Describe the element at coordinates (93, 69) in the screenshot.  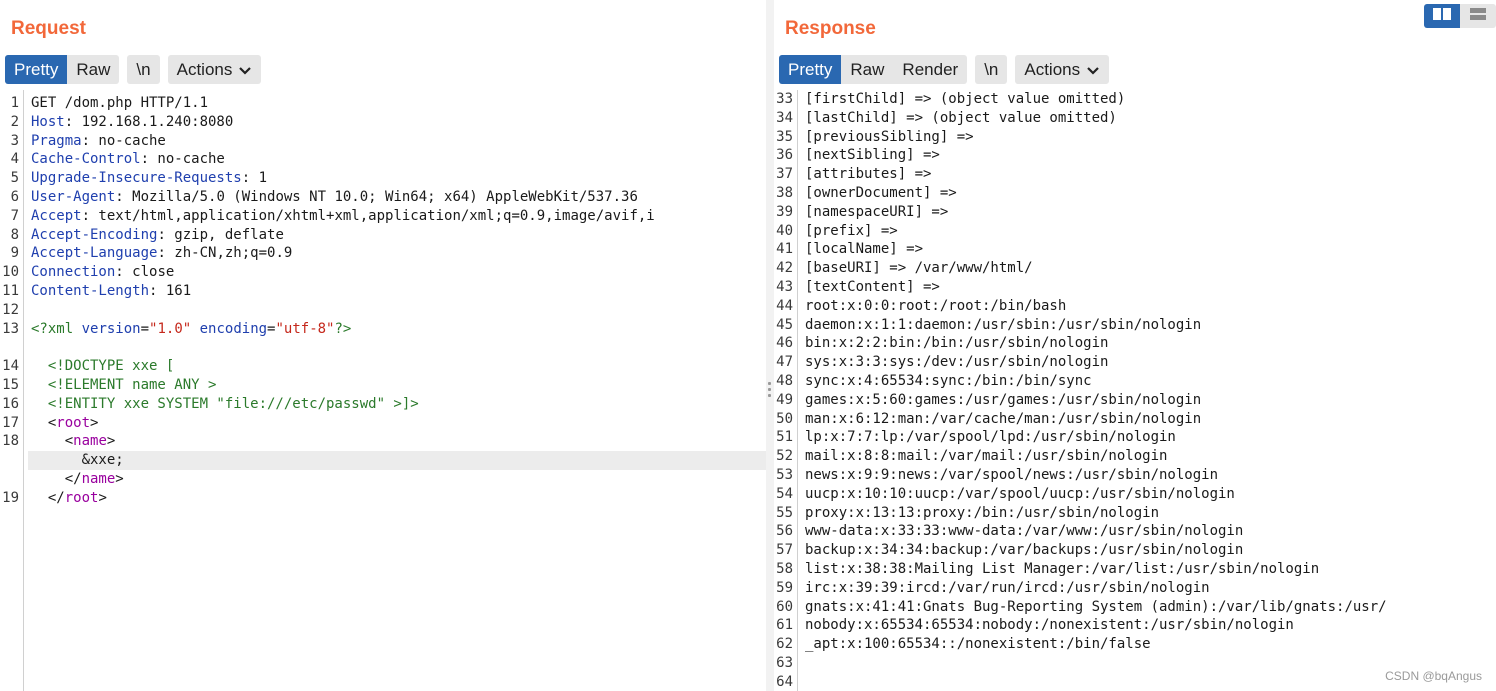
I see `request-tab-raw: Raw` at that location.